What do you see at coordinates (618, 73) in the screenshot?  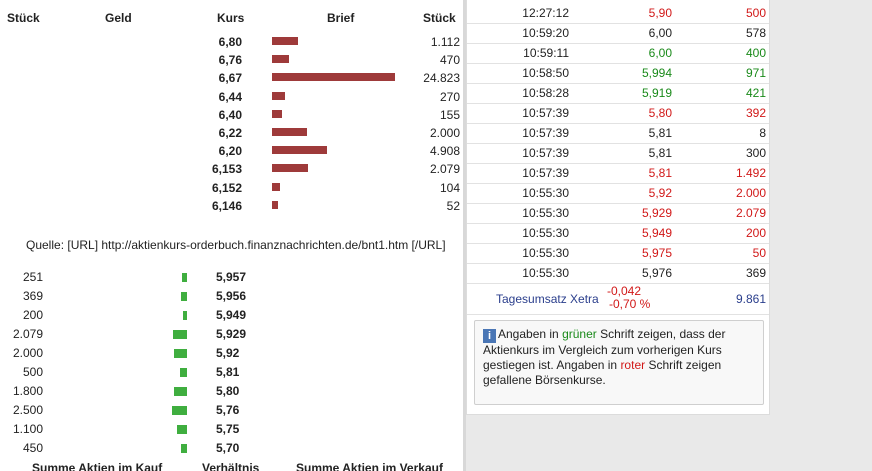 I see `trade-row: 10:58:50 5,994 971` at bounding box center [618, 73].